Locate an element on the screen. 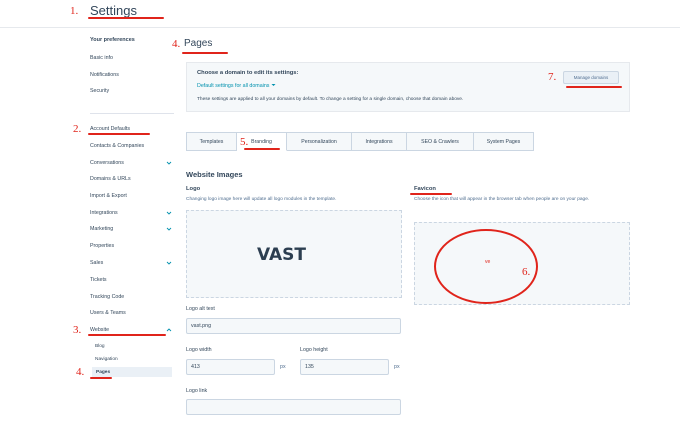 The image size is (680, 426). domain-select: Default settings for all domains is located at coordinates (236, 86).